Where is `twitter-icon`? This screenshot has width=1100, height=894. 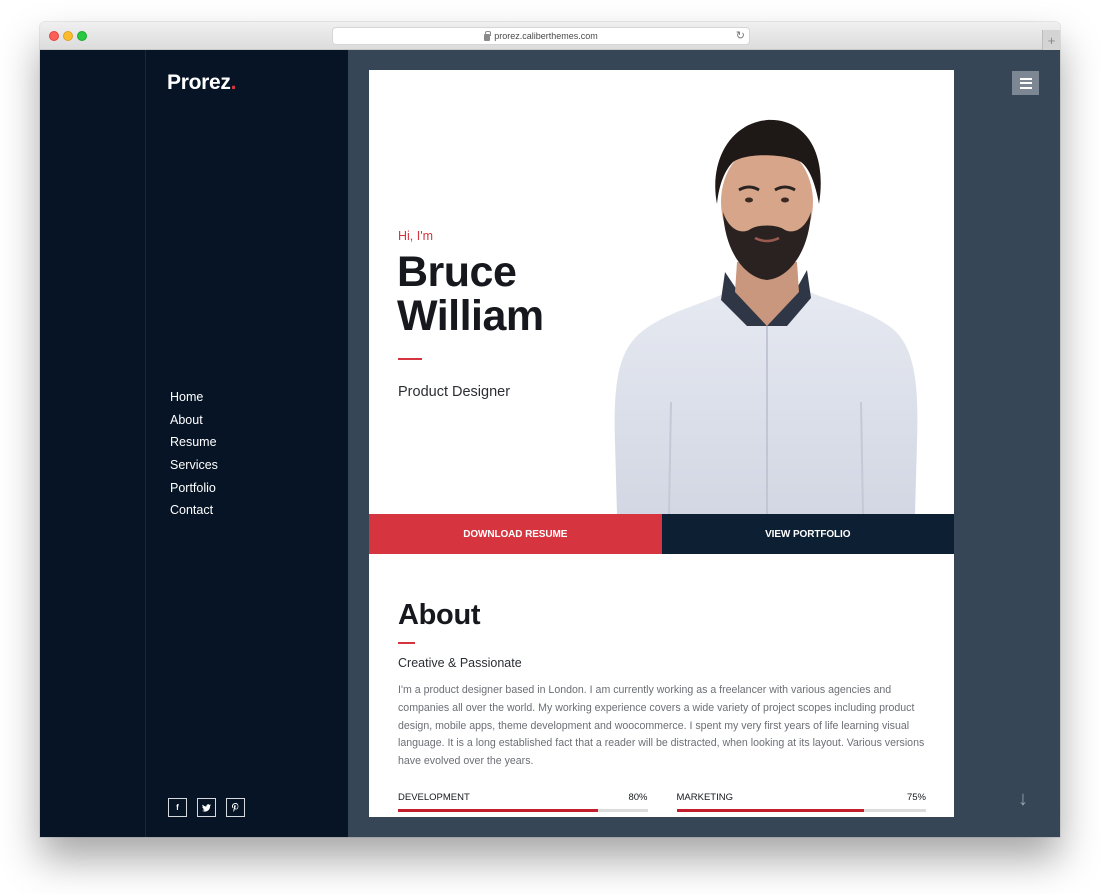
twitter-icon is located at coordinates (206, 807).